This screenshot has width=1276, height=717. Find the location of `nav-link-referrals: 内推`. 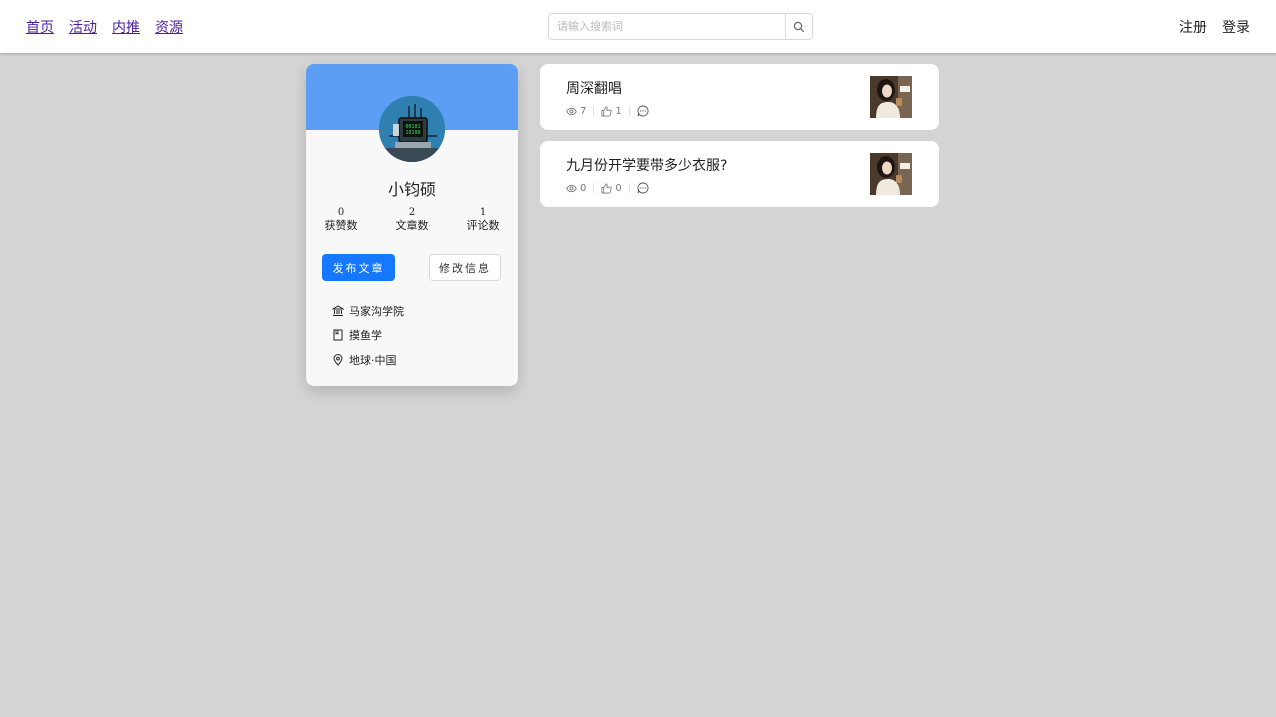

nav-link-referrals: 内推 is located at coordinates (126, 27).